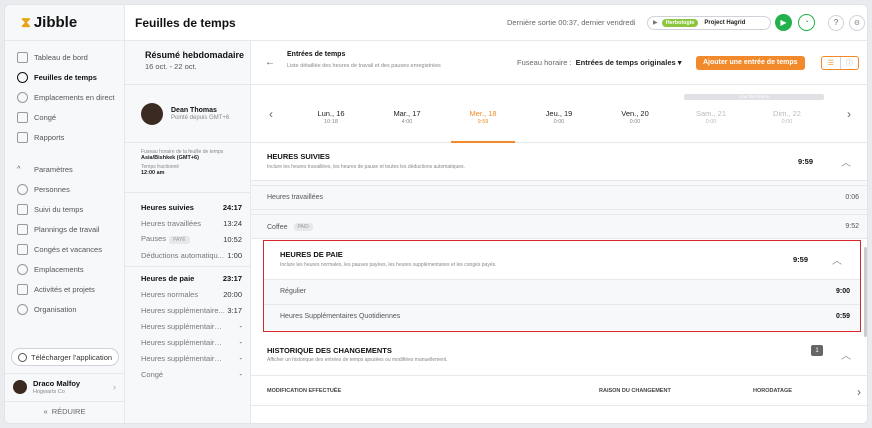 The height and width of the screenshot is (428, 872). What do you see at coordinates (635, 114) in the screenshot?
I see `day-tab: Ven., 20 0:00` at bounding box center [635, 114].